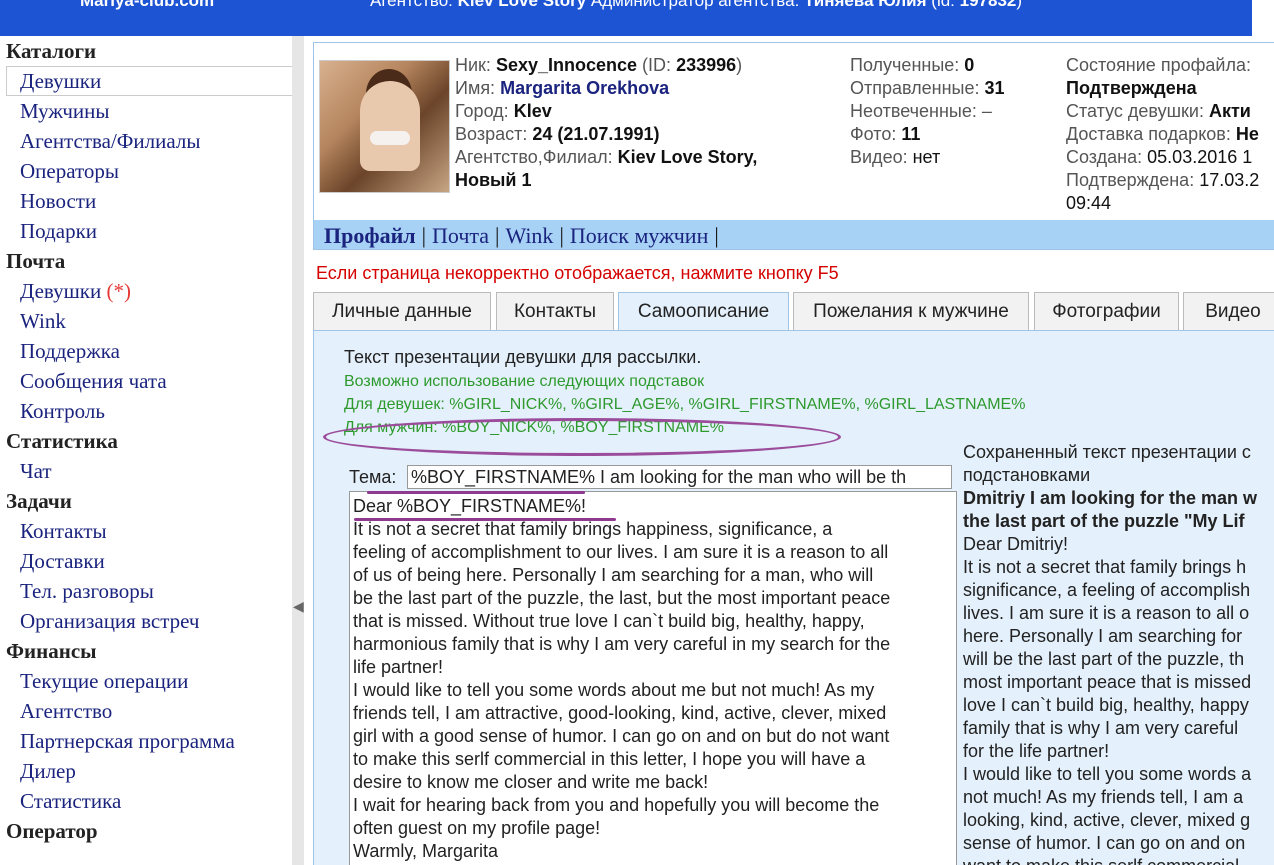  Describe the element at coordinates (402, 311) in the screenshot. I see `tab-personal-data: Личные данные` at that location.